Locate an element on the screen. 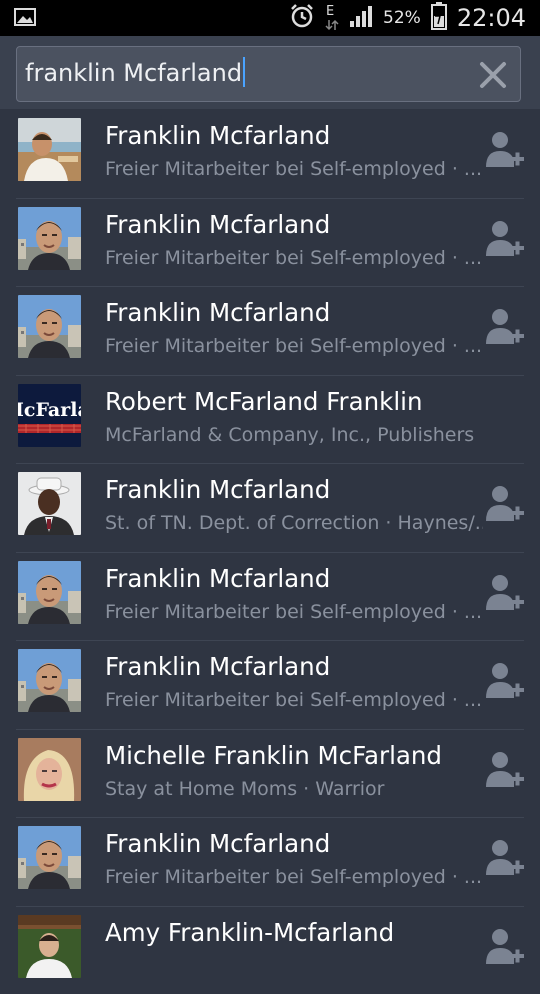  result-name: Robert McFarland Franklin is located at coordinates (263, 401).